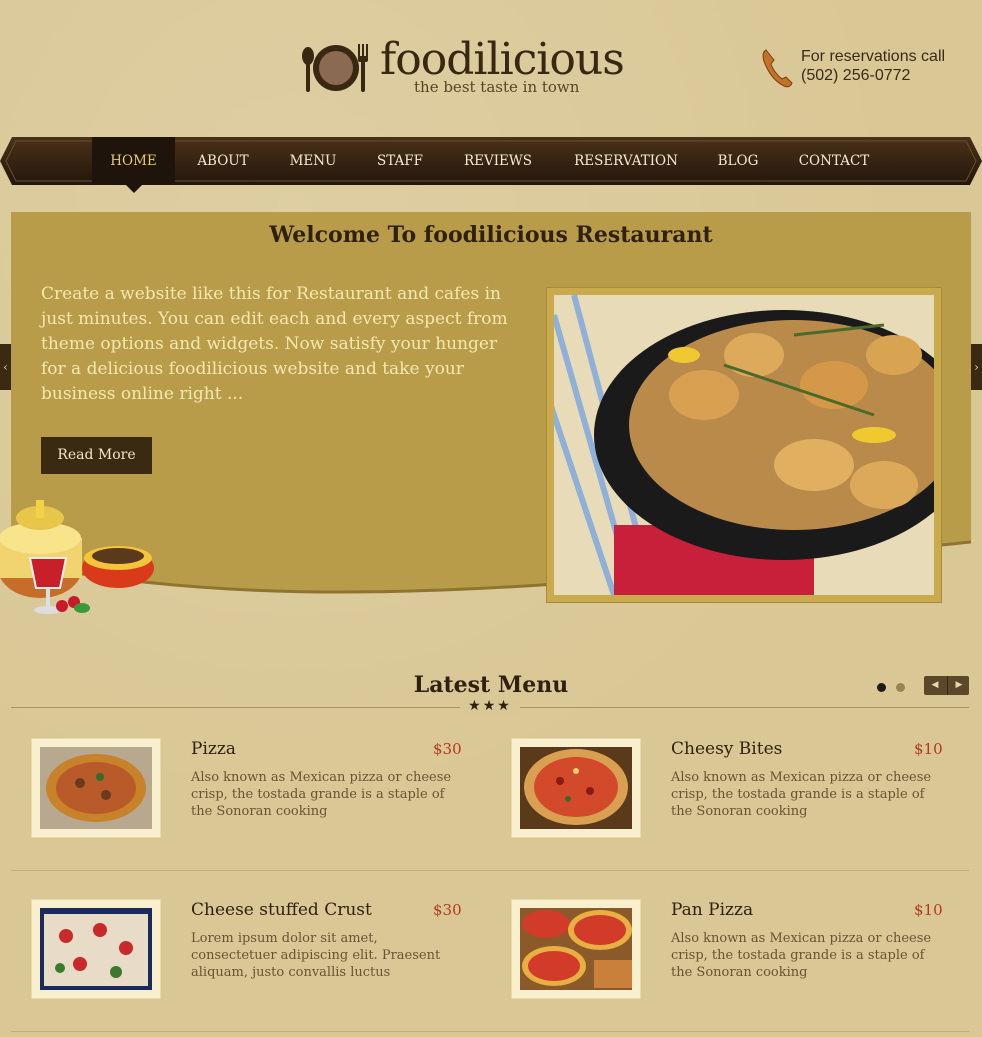 This screenshot has width=982, height=1037. Describe the element at coordinates (738, 161) in the screenshot. I see `nav-blog: BLOG` at that location.